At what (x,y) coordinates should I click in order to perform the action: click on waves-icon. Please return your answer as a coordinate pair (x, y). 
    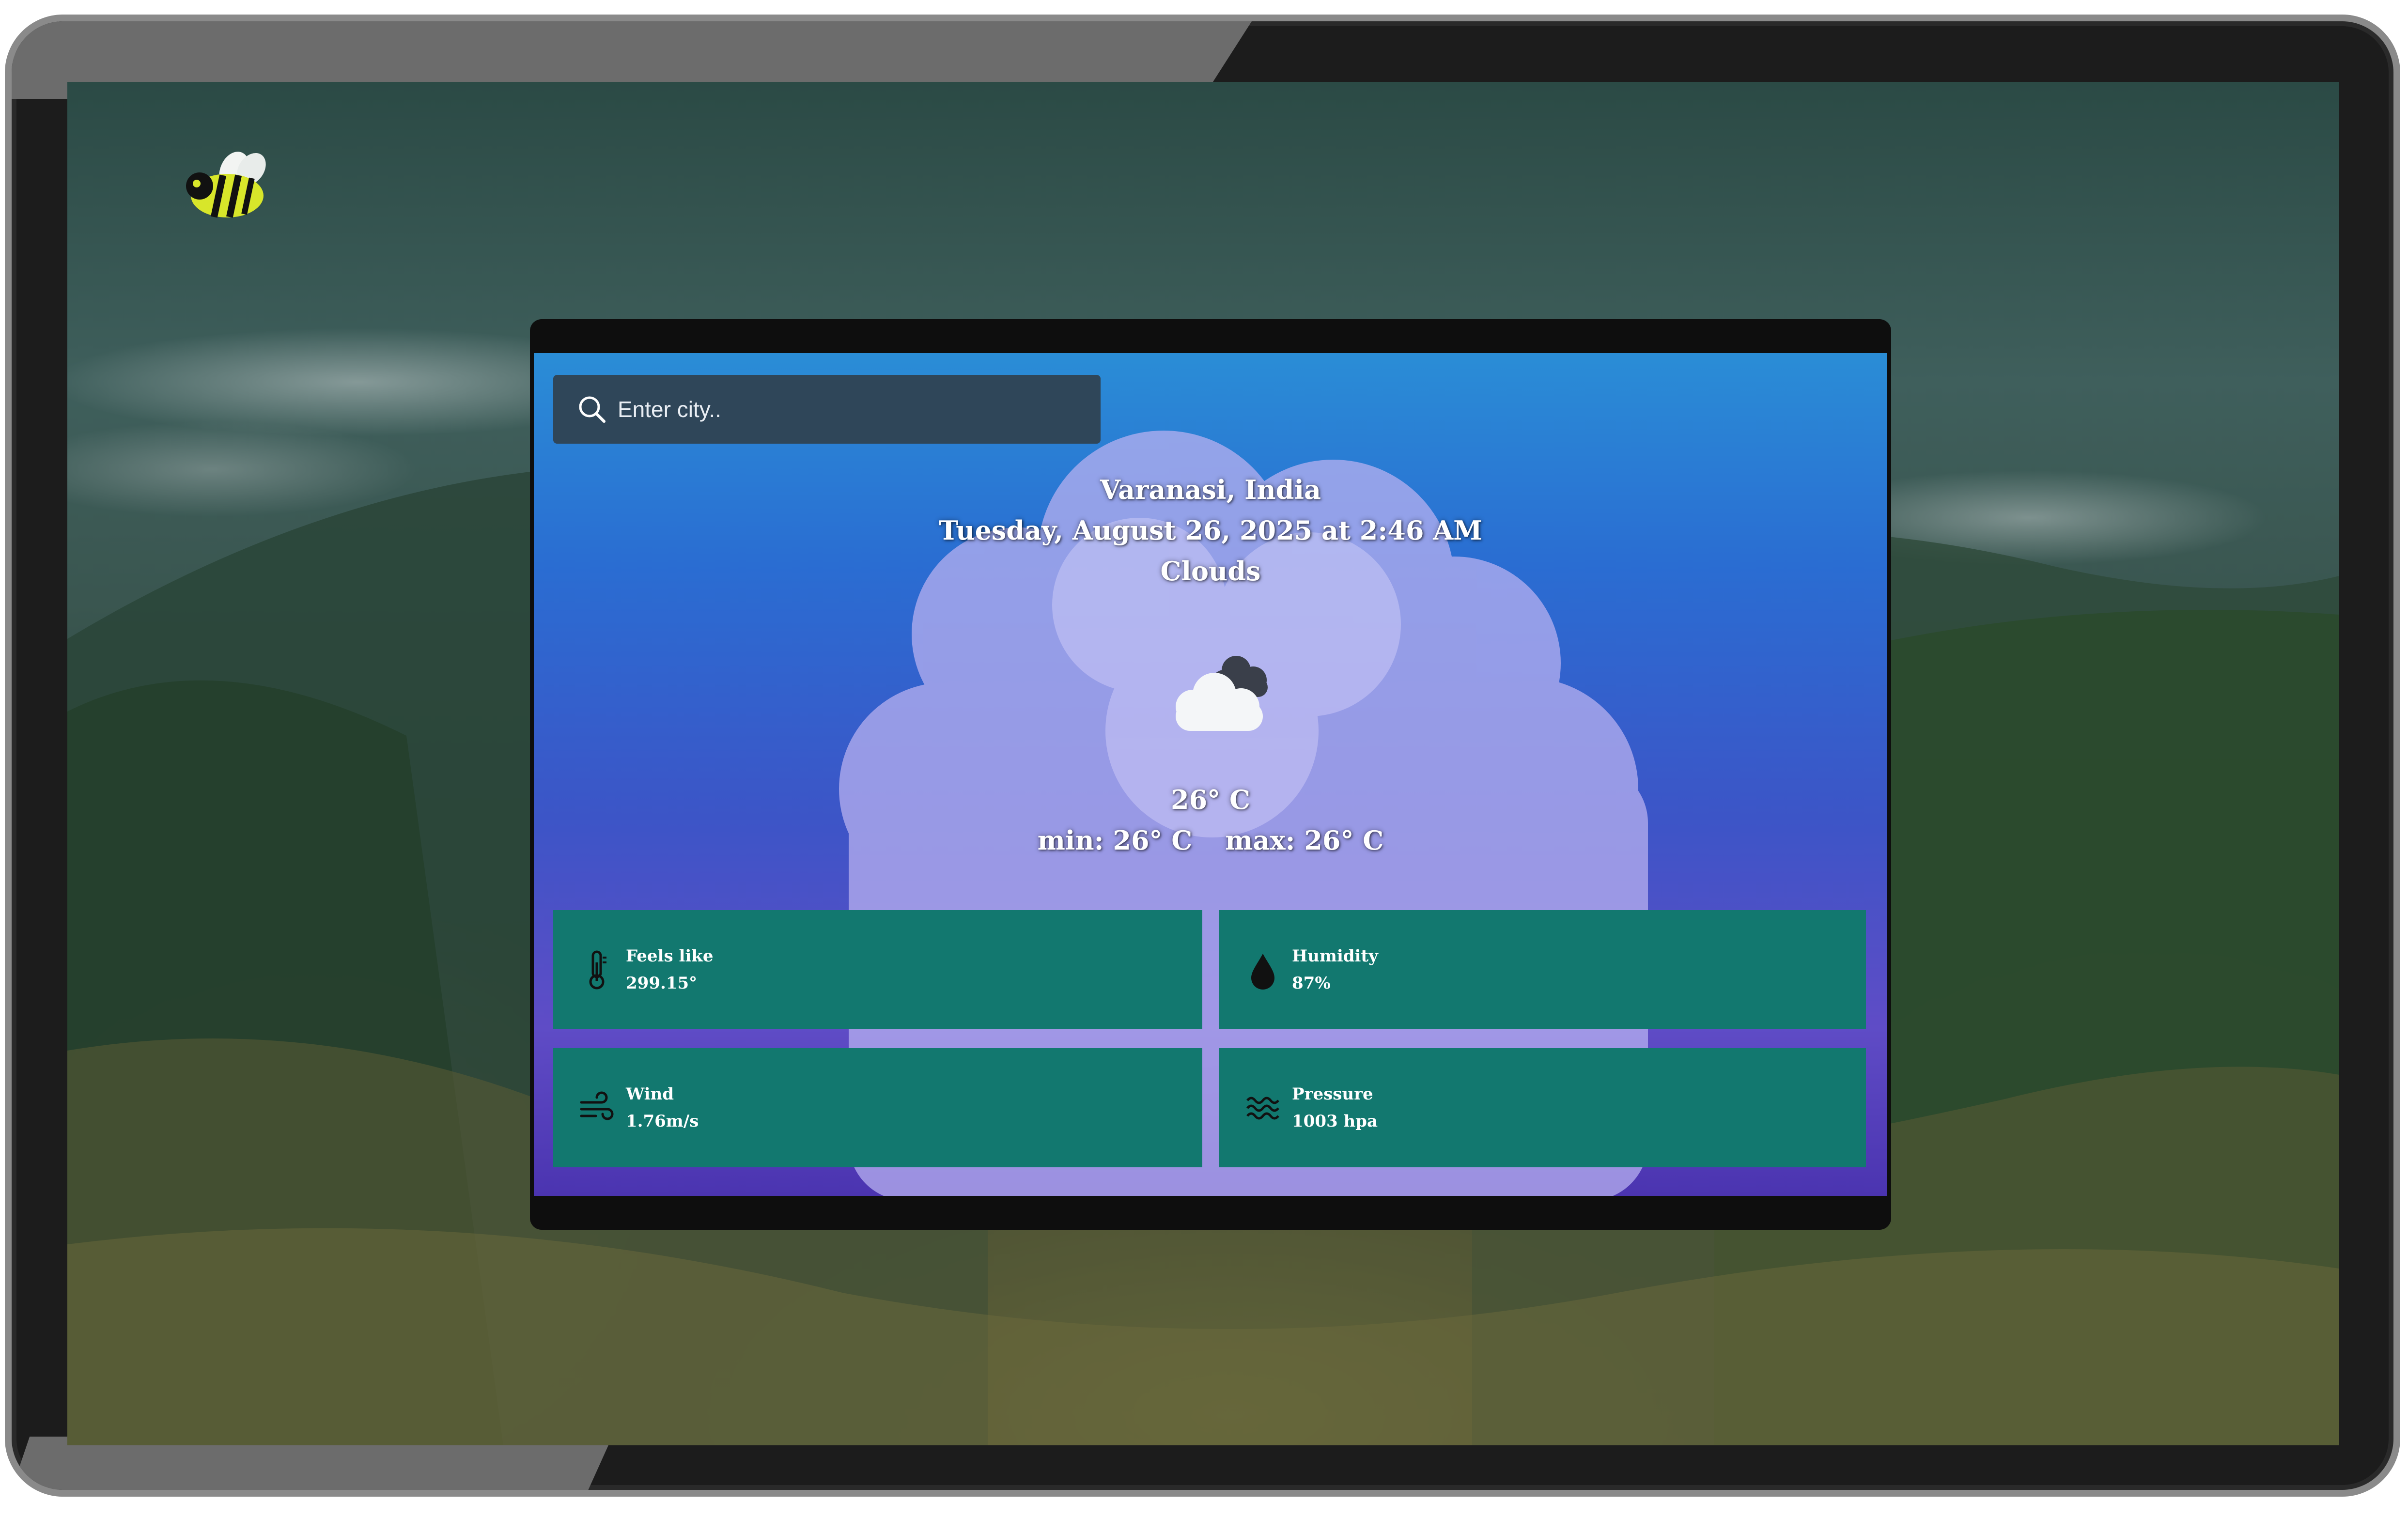
    Looking at the image, I should click on (1262, 1108).